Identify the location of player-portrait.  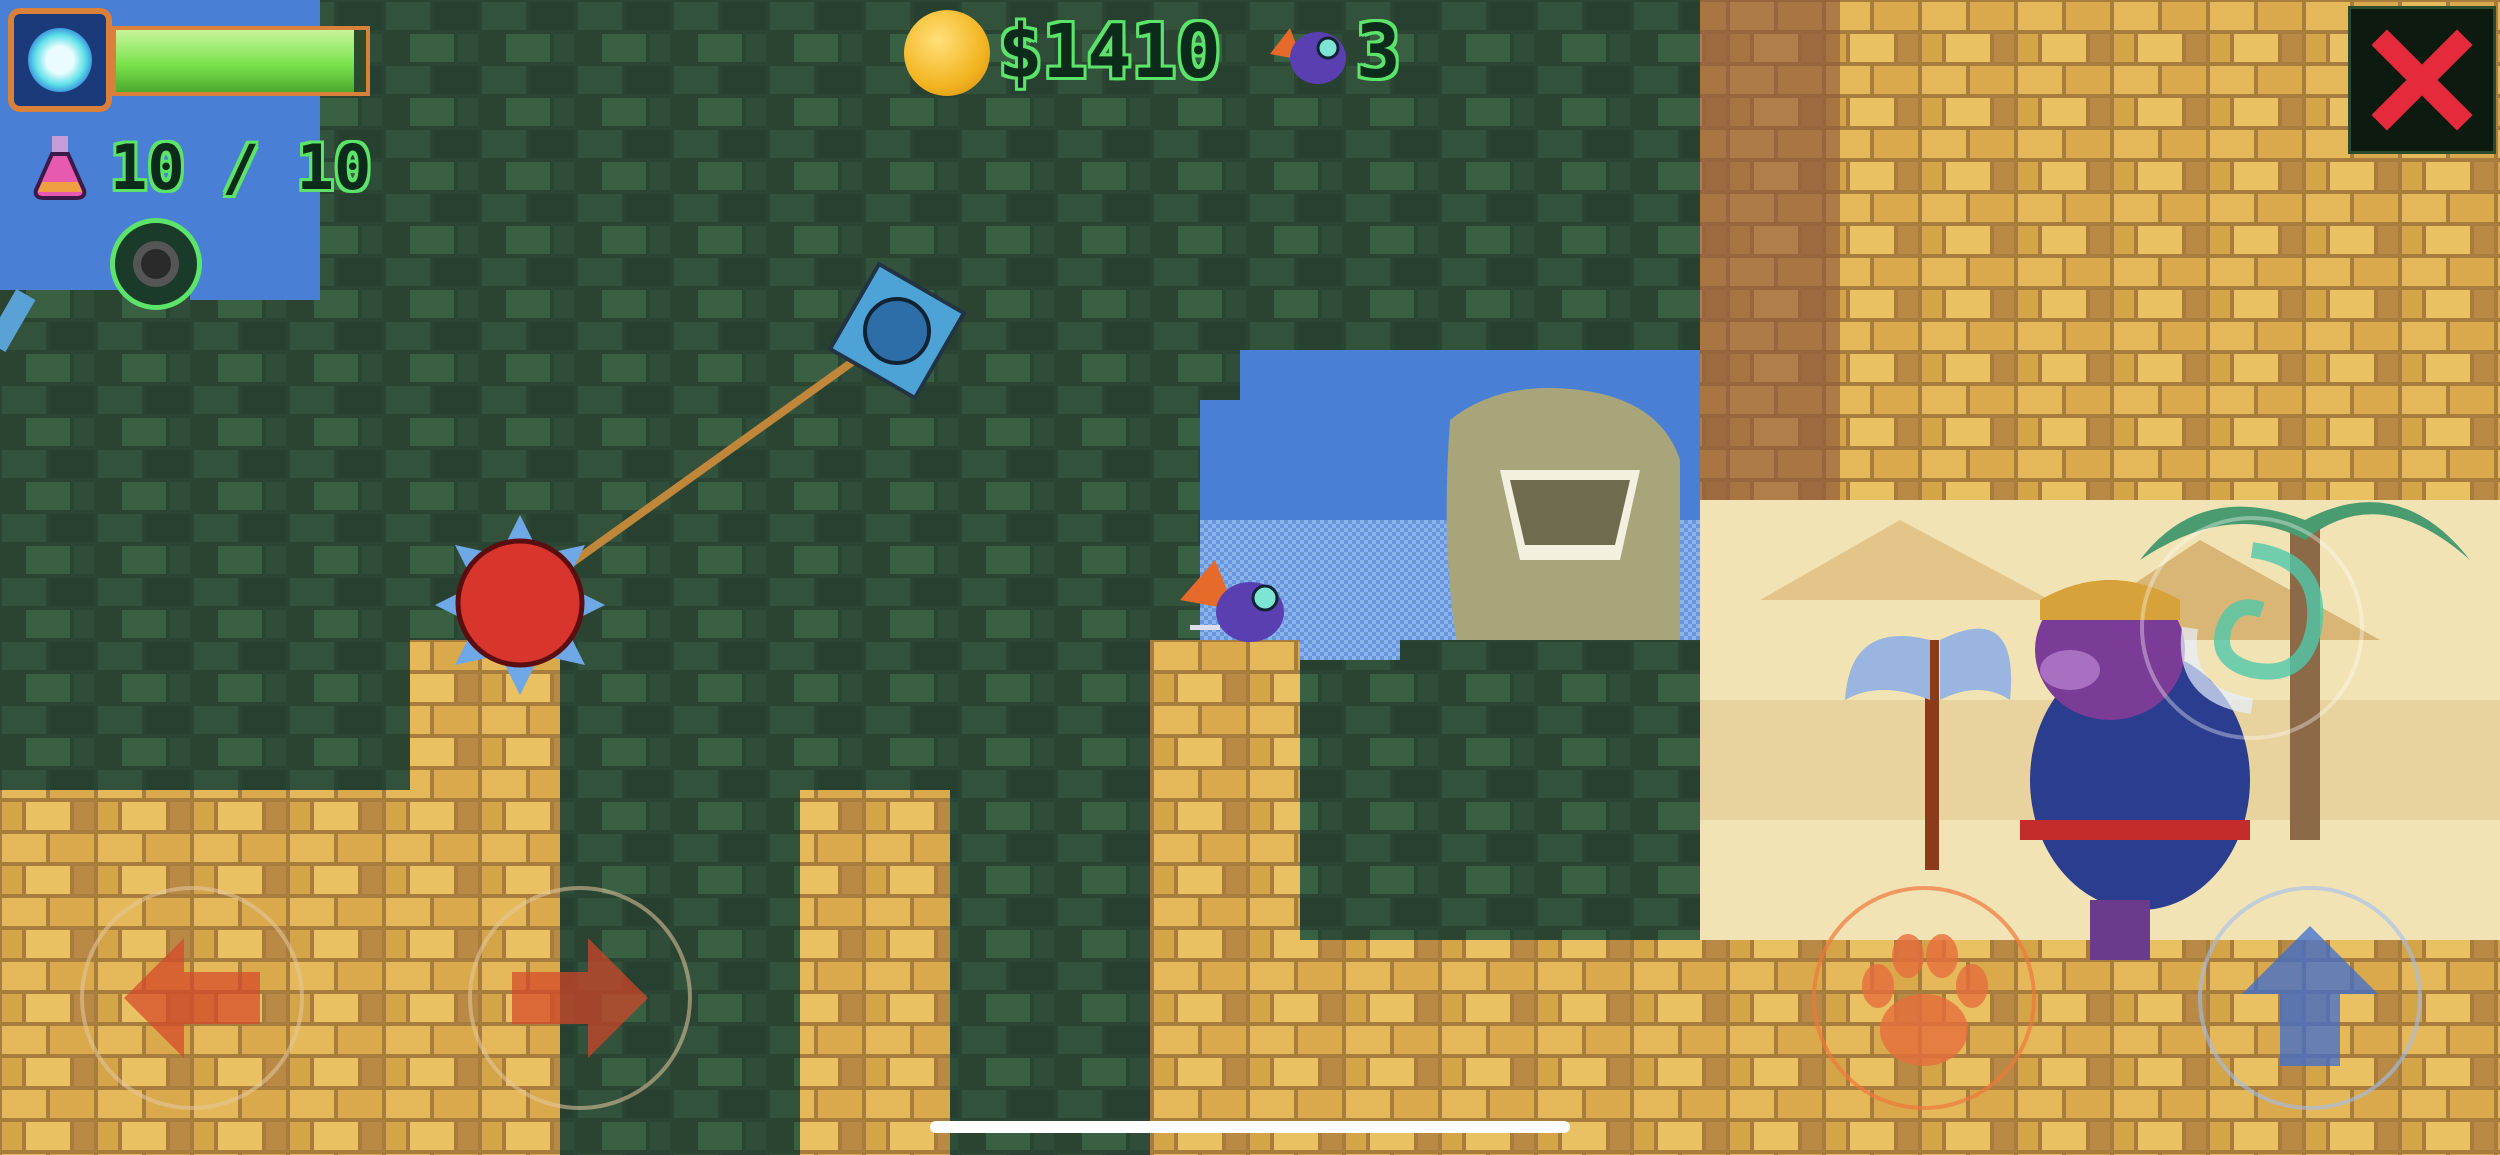
(60, 60).